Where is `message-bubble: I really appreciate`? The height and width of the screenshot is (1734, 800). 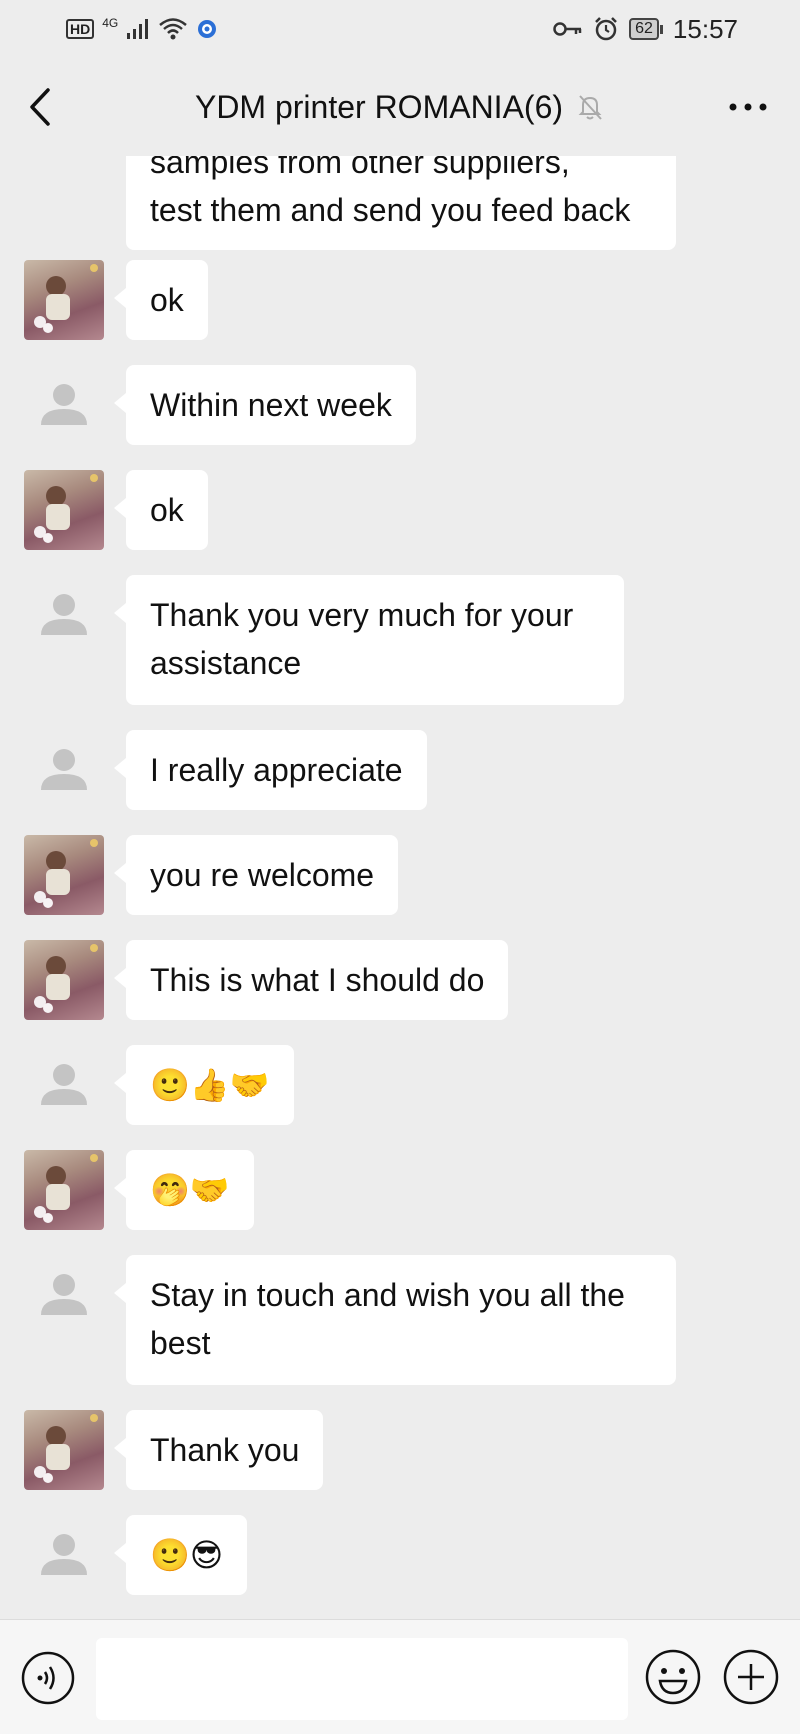
message-bubble: I really appreciate is located at coordinates (270, 770).